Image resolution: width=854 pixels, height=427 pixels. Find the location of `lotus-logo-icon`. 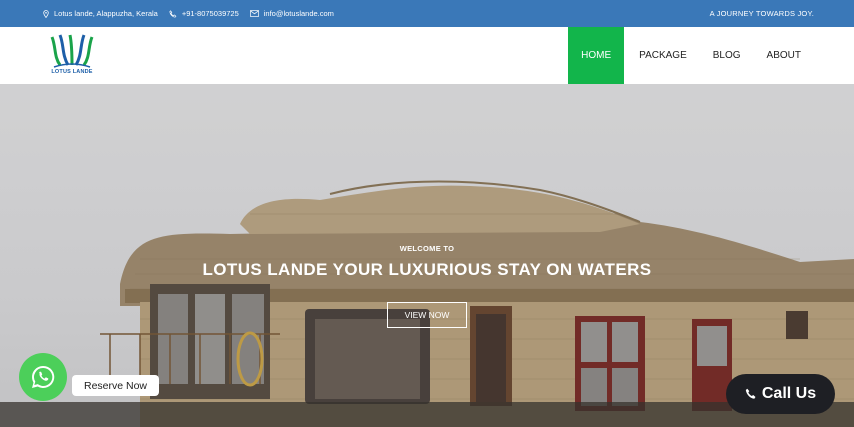

lotus-logo-icon is located at coordinates (72, 51).